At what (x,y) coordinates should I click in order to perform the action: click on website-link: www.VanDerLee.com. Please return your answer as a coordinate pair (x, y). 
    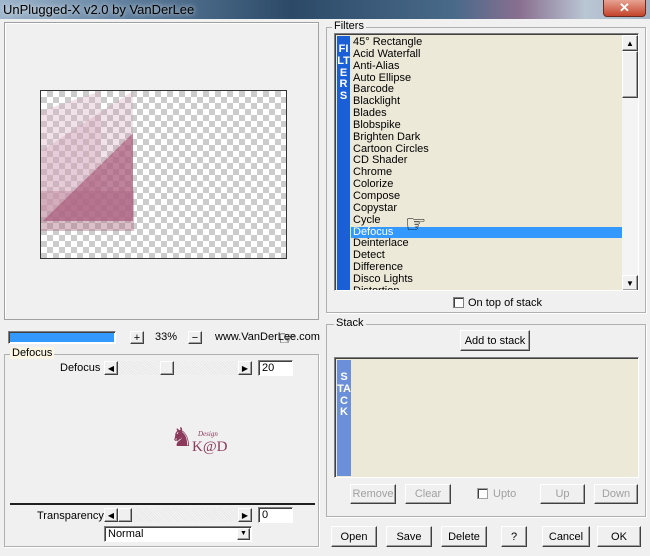
    Looking at the image, I should click on (267, 337).